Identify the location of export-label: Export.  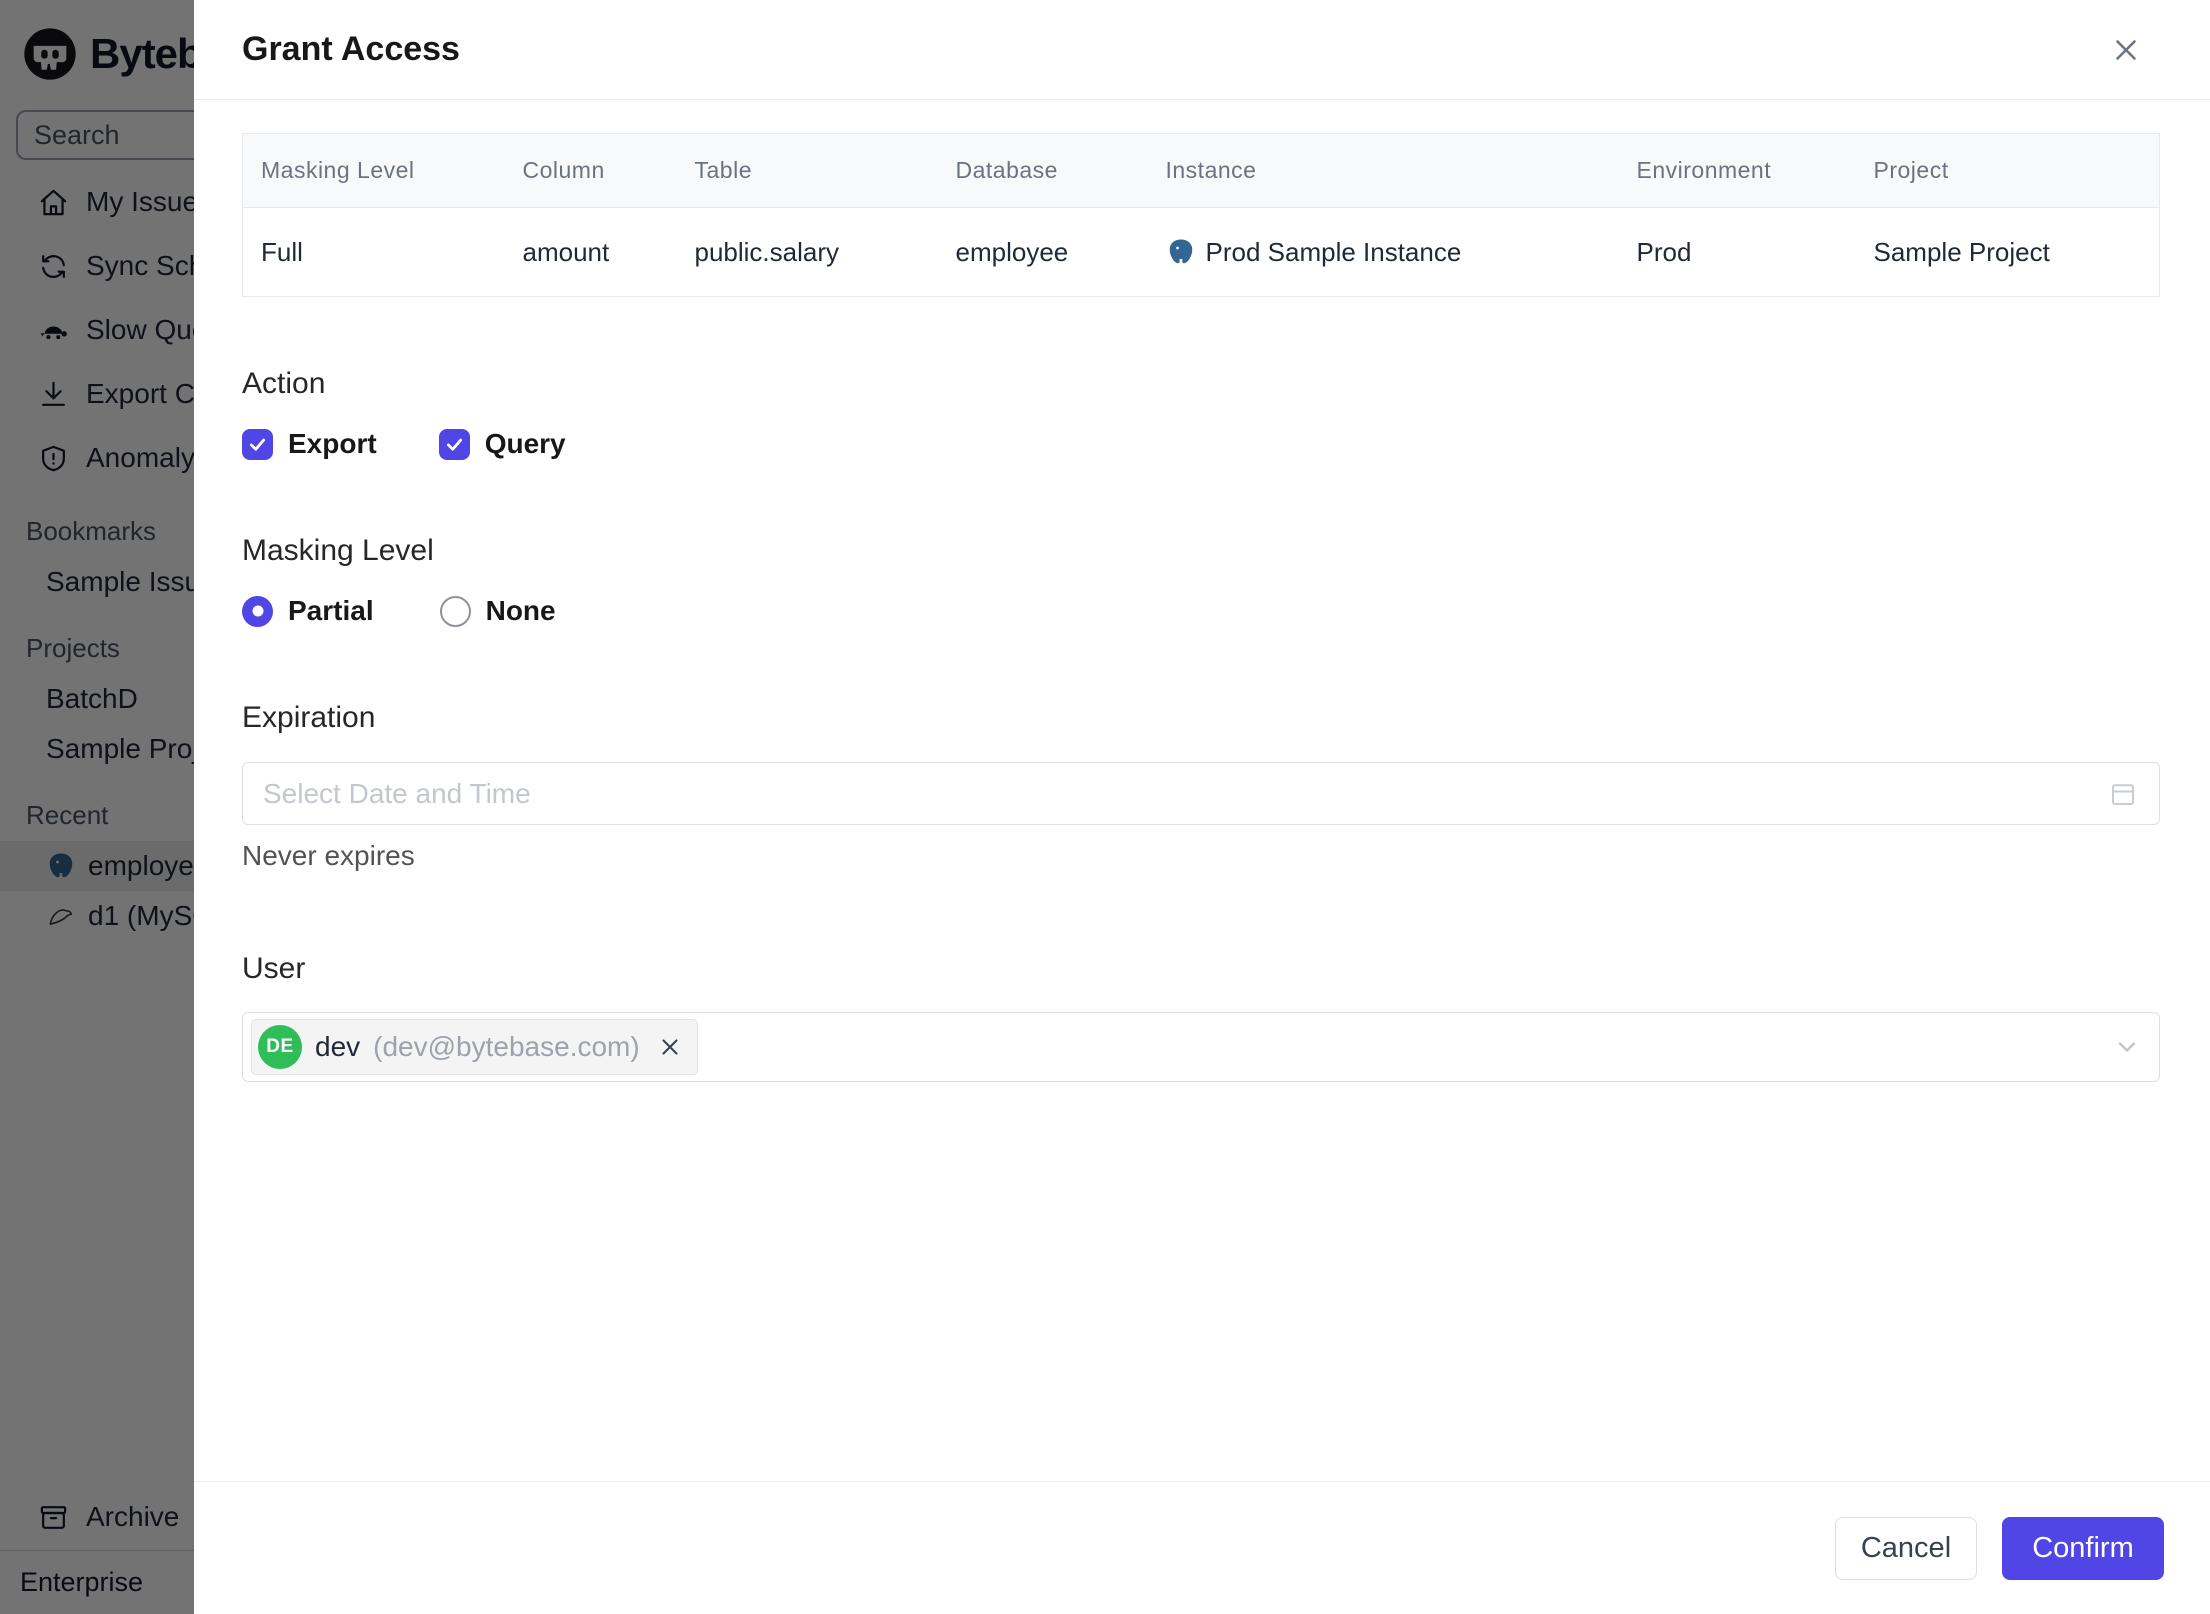
(332, 443).